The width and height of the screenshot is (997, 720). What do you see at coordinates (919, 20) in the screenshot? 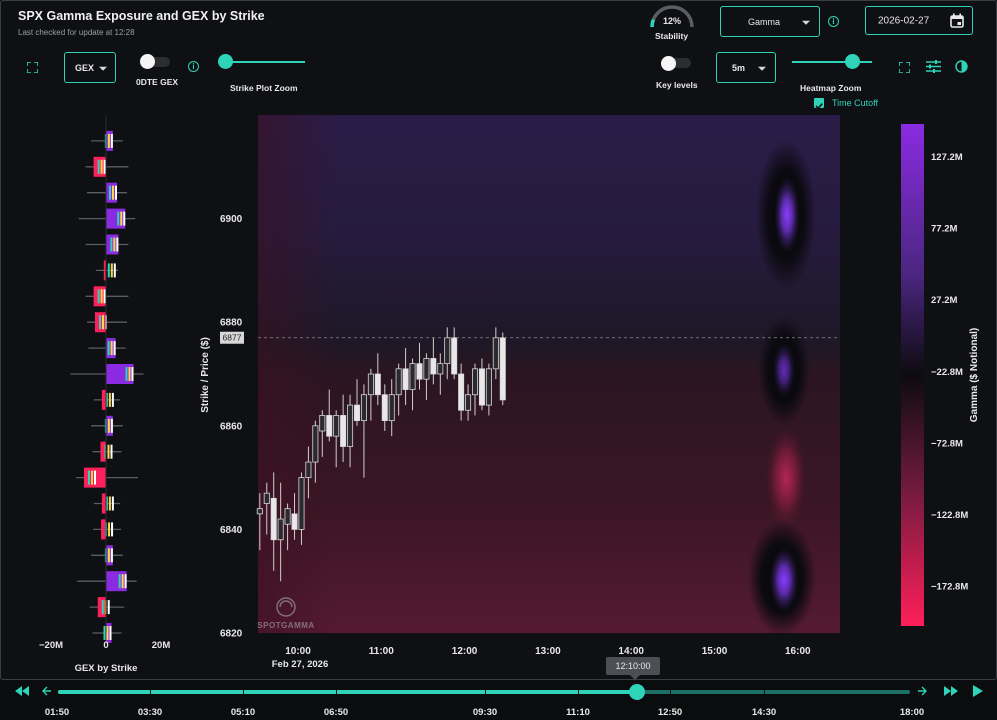
I see `date-picker: 2026-02-27` at bounding box center [919, 20].